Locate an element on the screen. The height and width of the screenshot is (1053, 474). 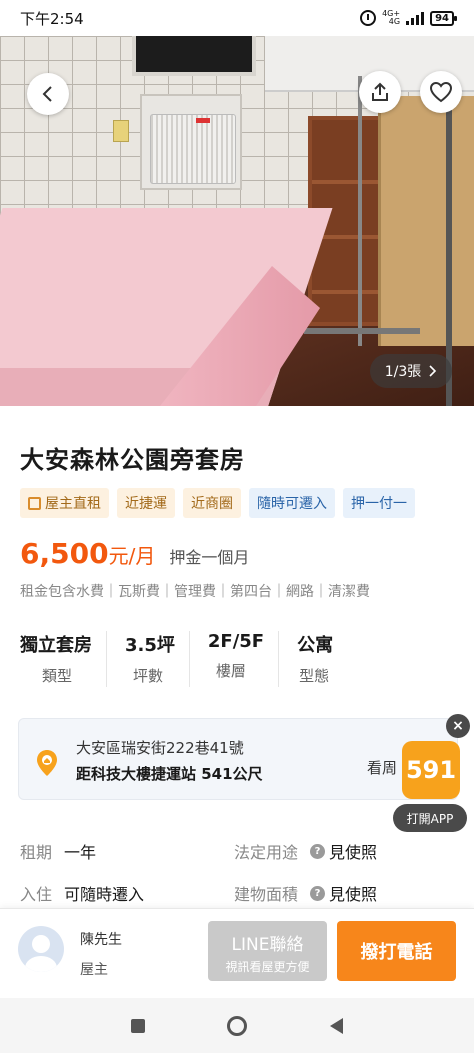
detail-value: 一年 is located at coordinates (80, 852).